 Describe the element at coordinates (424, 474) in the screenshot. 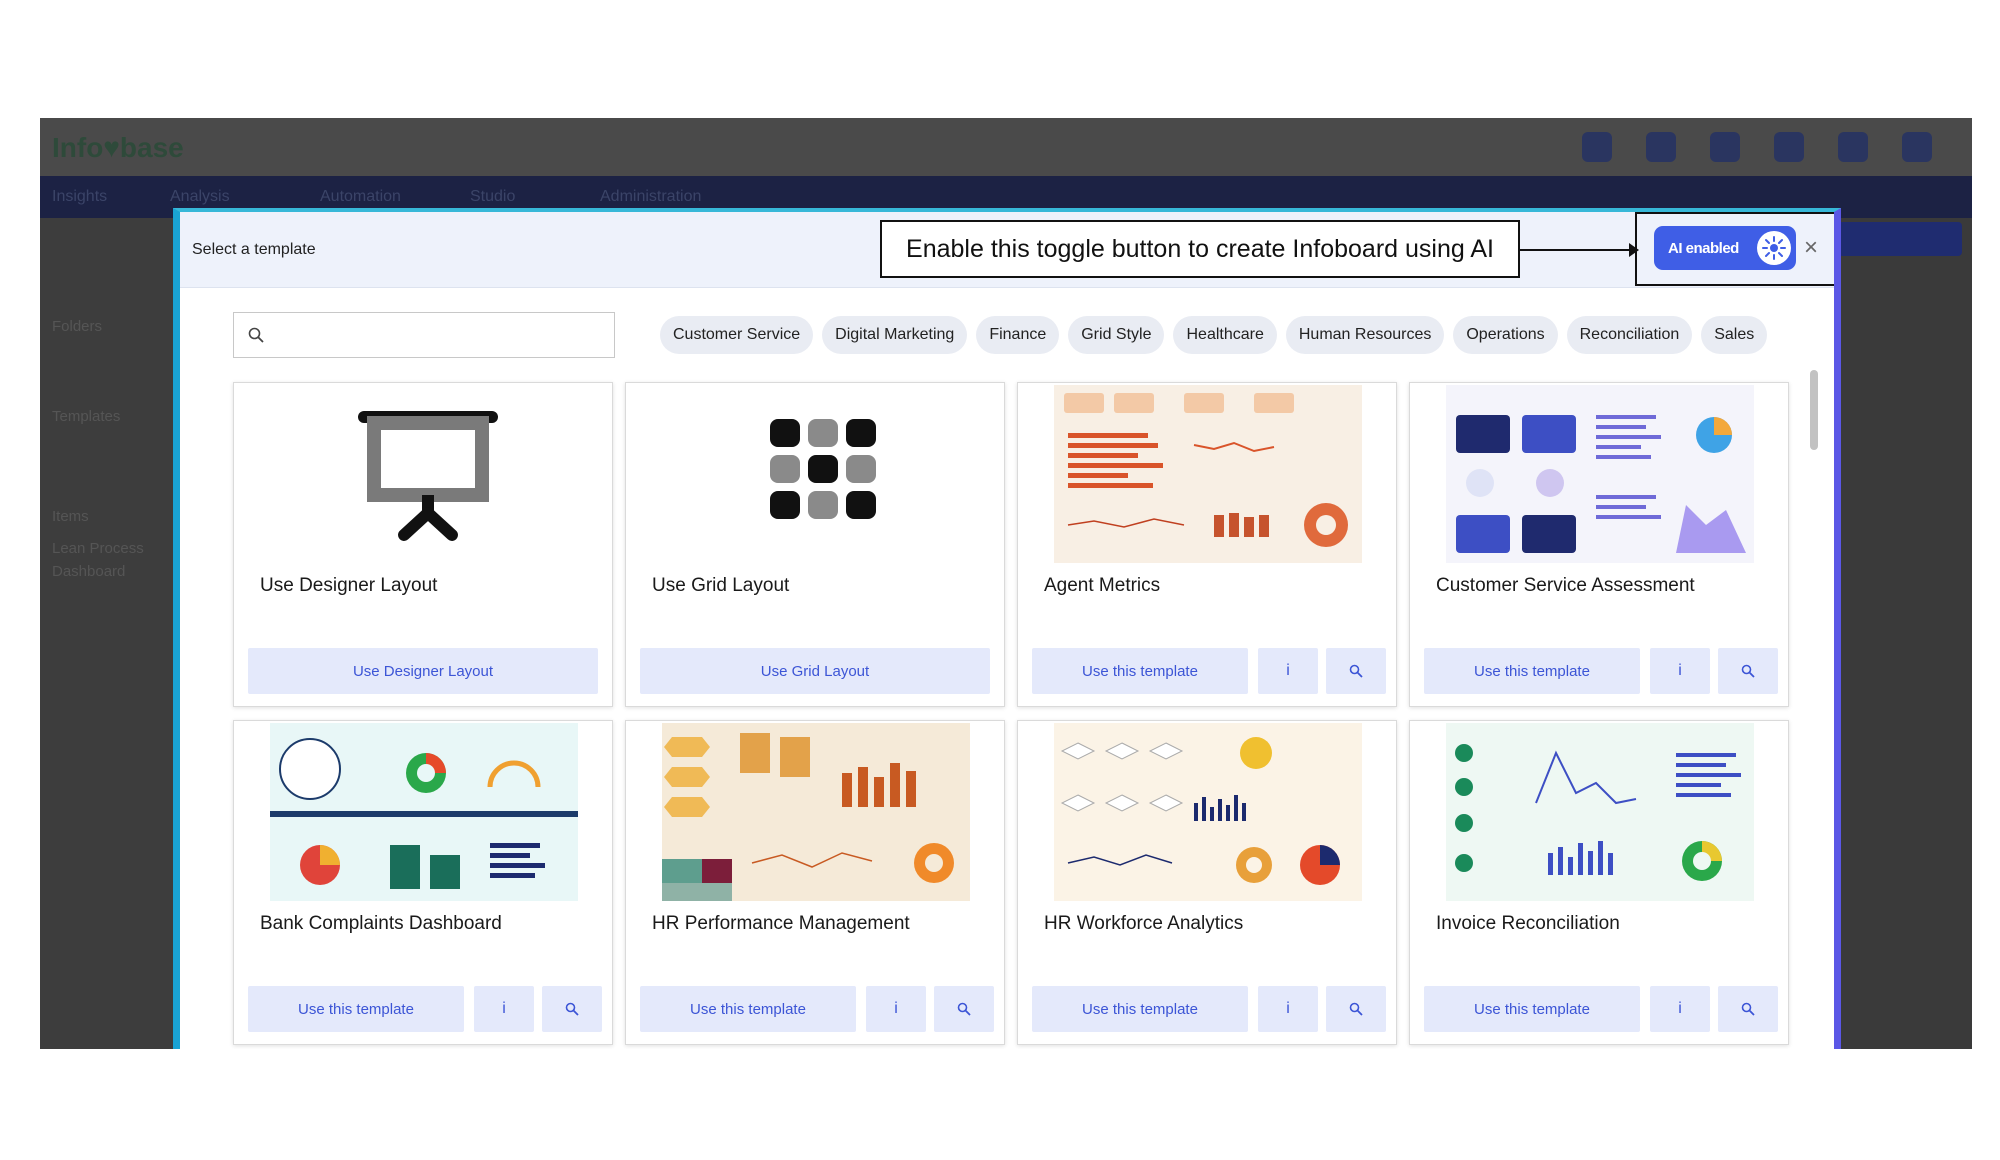

I see `presentation-board-icon` at that location.